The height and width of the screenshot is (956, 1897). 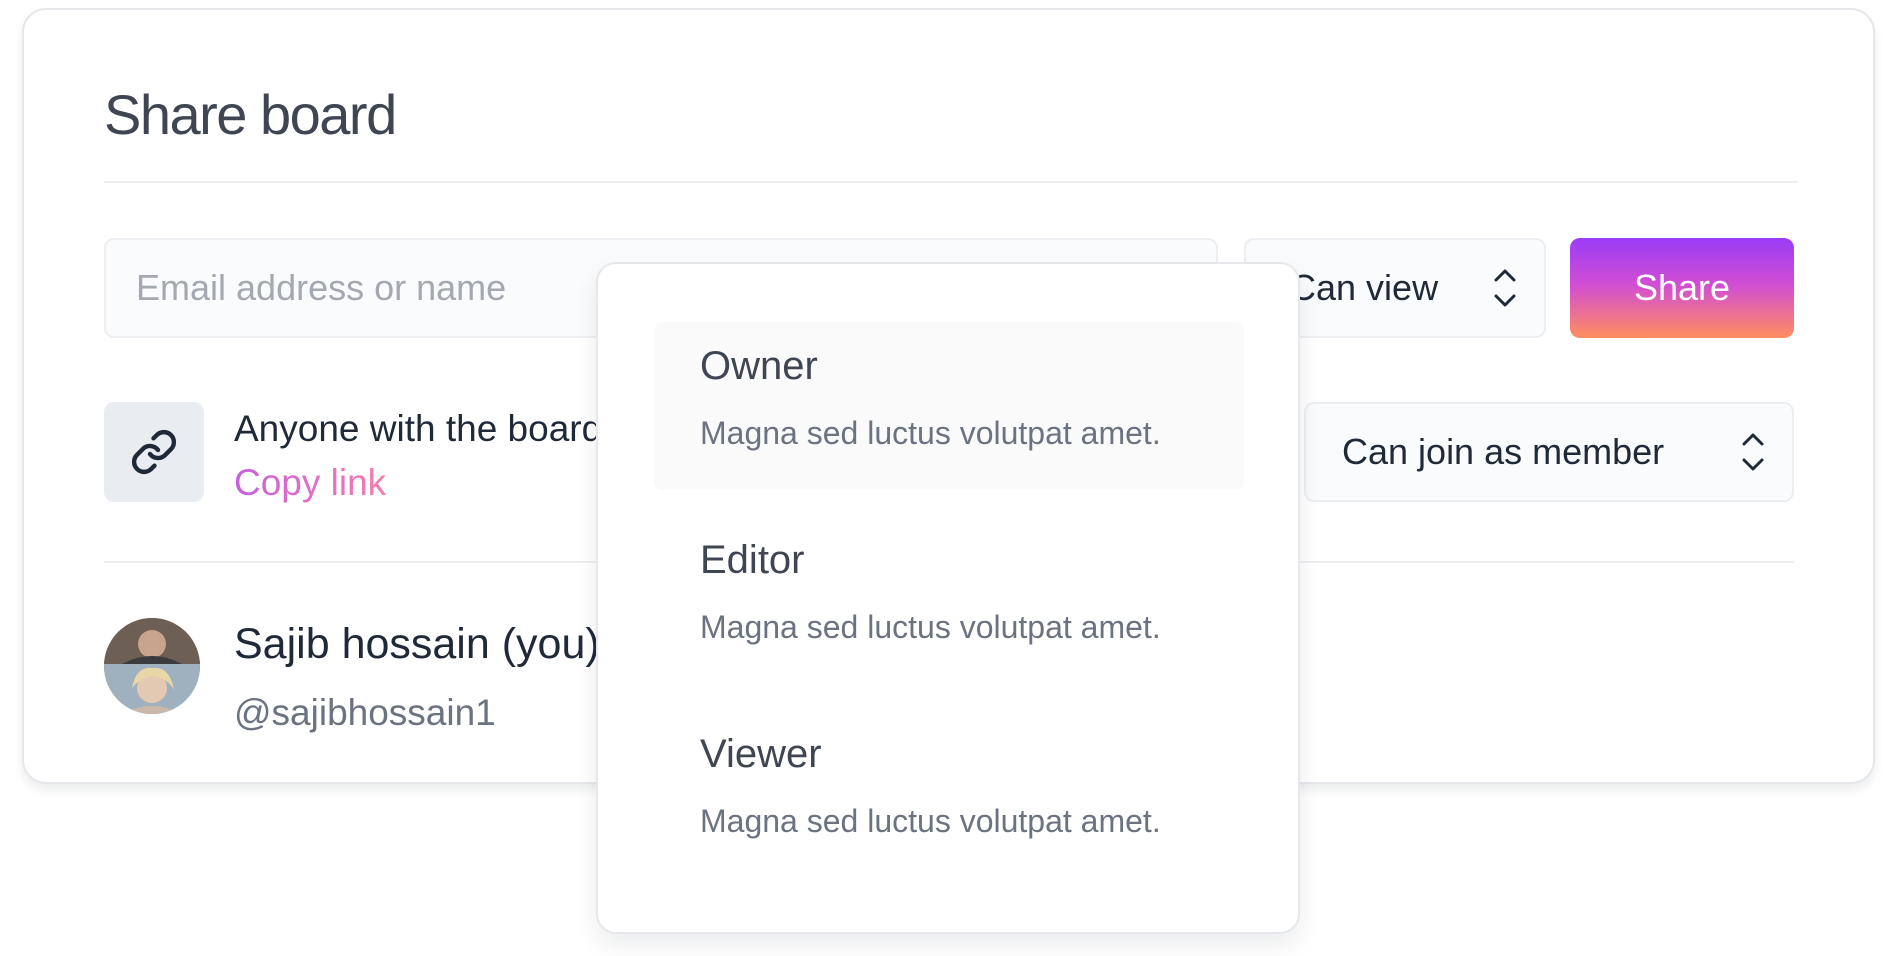 I want to click on permission-select-value: Can view, so click(x=1364, y=287).